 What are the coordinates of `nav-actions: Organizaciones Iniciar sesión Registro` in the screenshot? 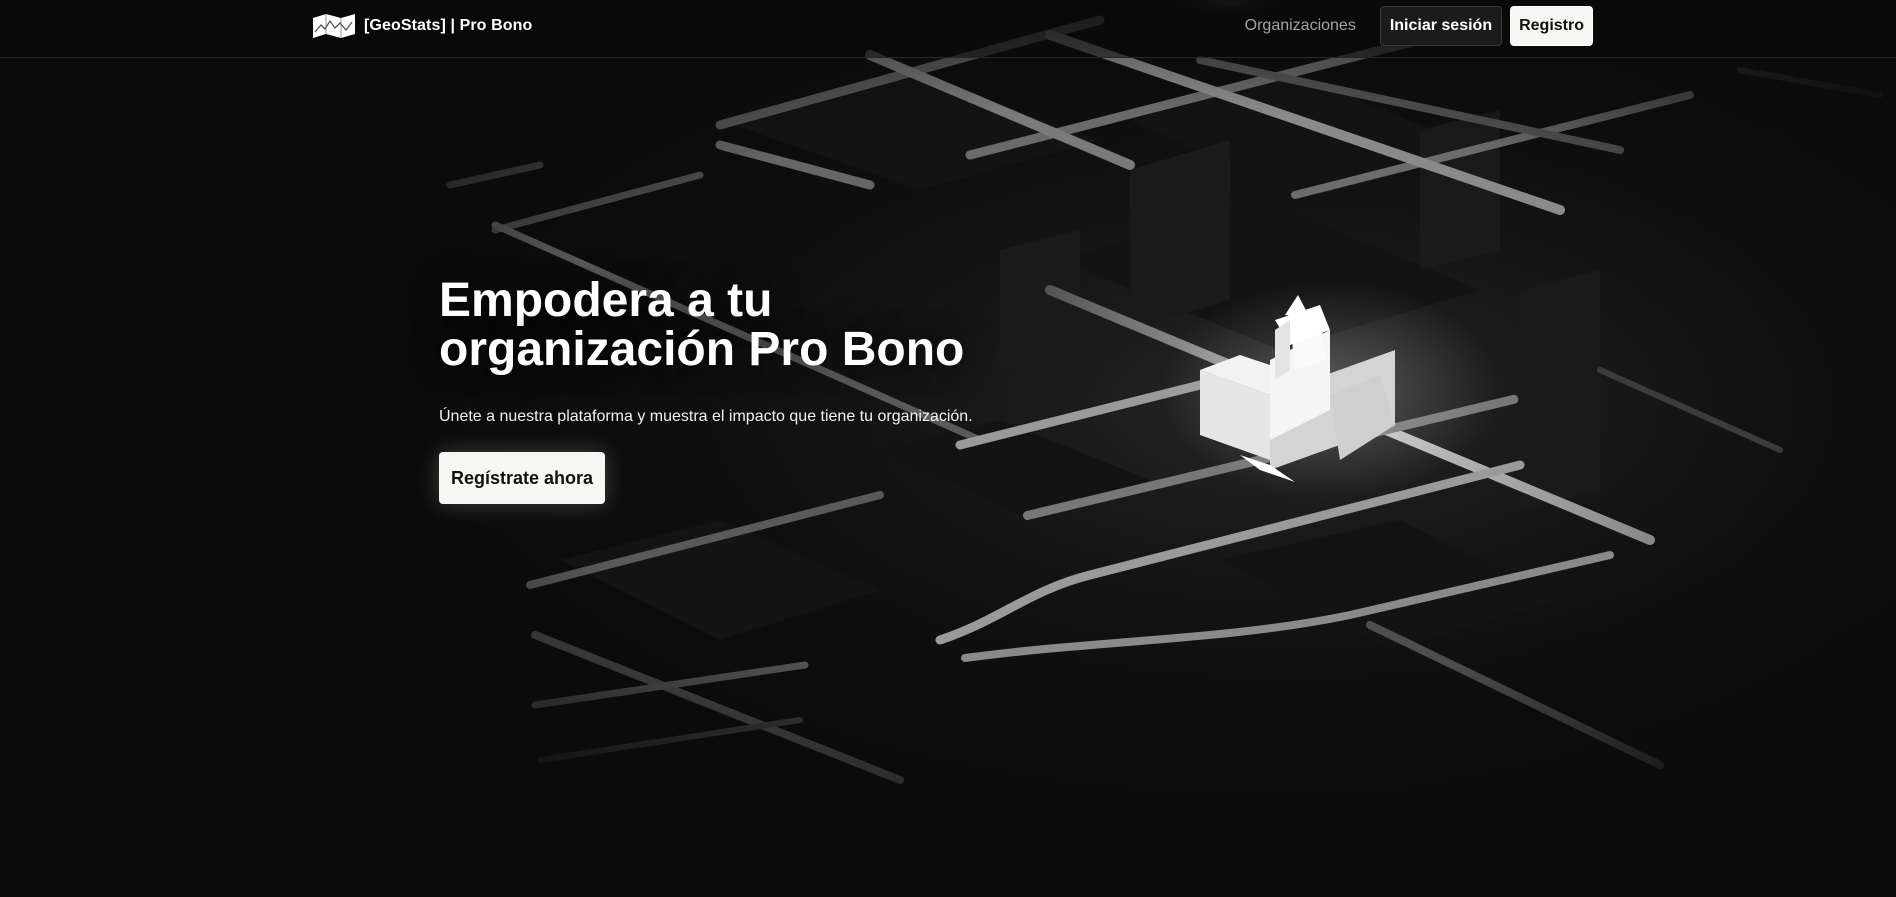 It's located at (1411, 26).